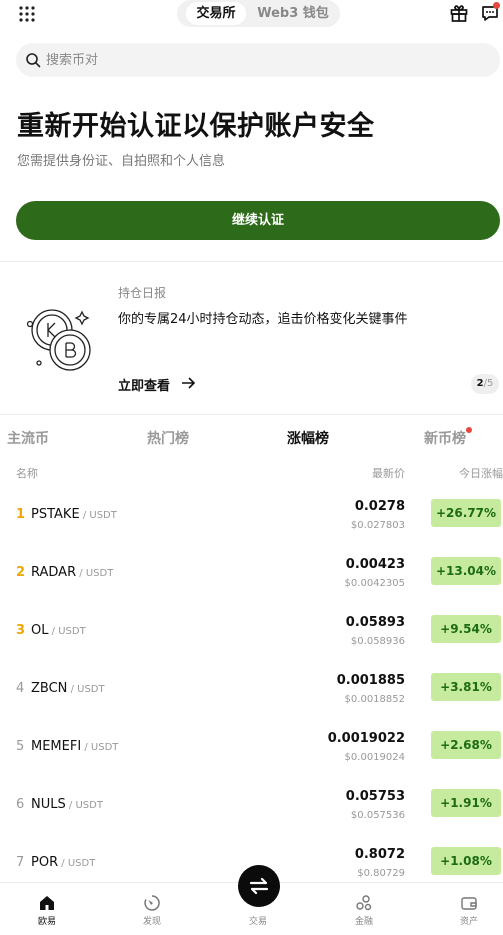 Image resolution: width=503 pixels, height=935 pixels. I want to click on symbol-base: POR, so click(45, 862).